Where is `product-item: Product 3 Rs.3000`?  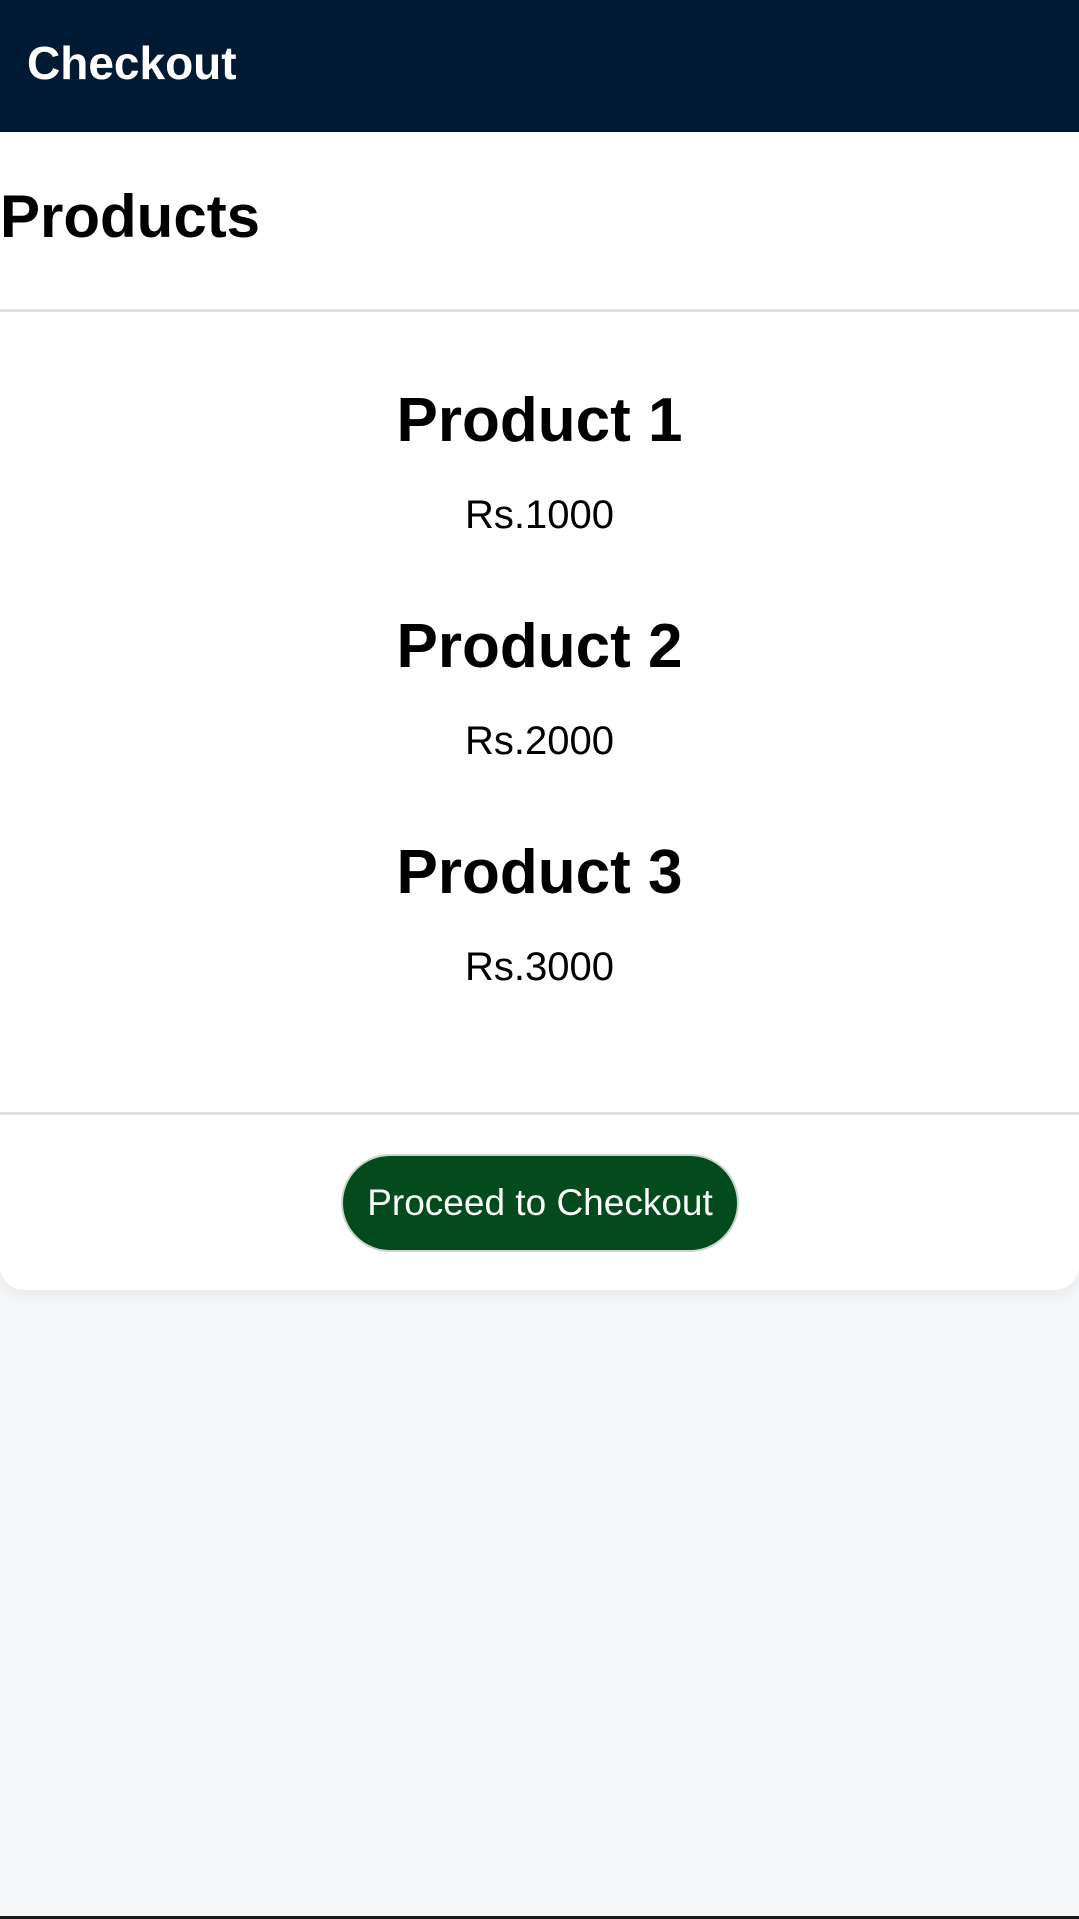
product-item: Product 3 Rs.3000 is located at coordinates (539, 951).